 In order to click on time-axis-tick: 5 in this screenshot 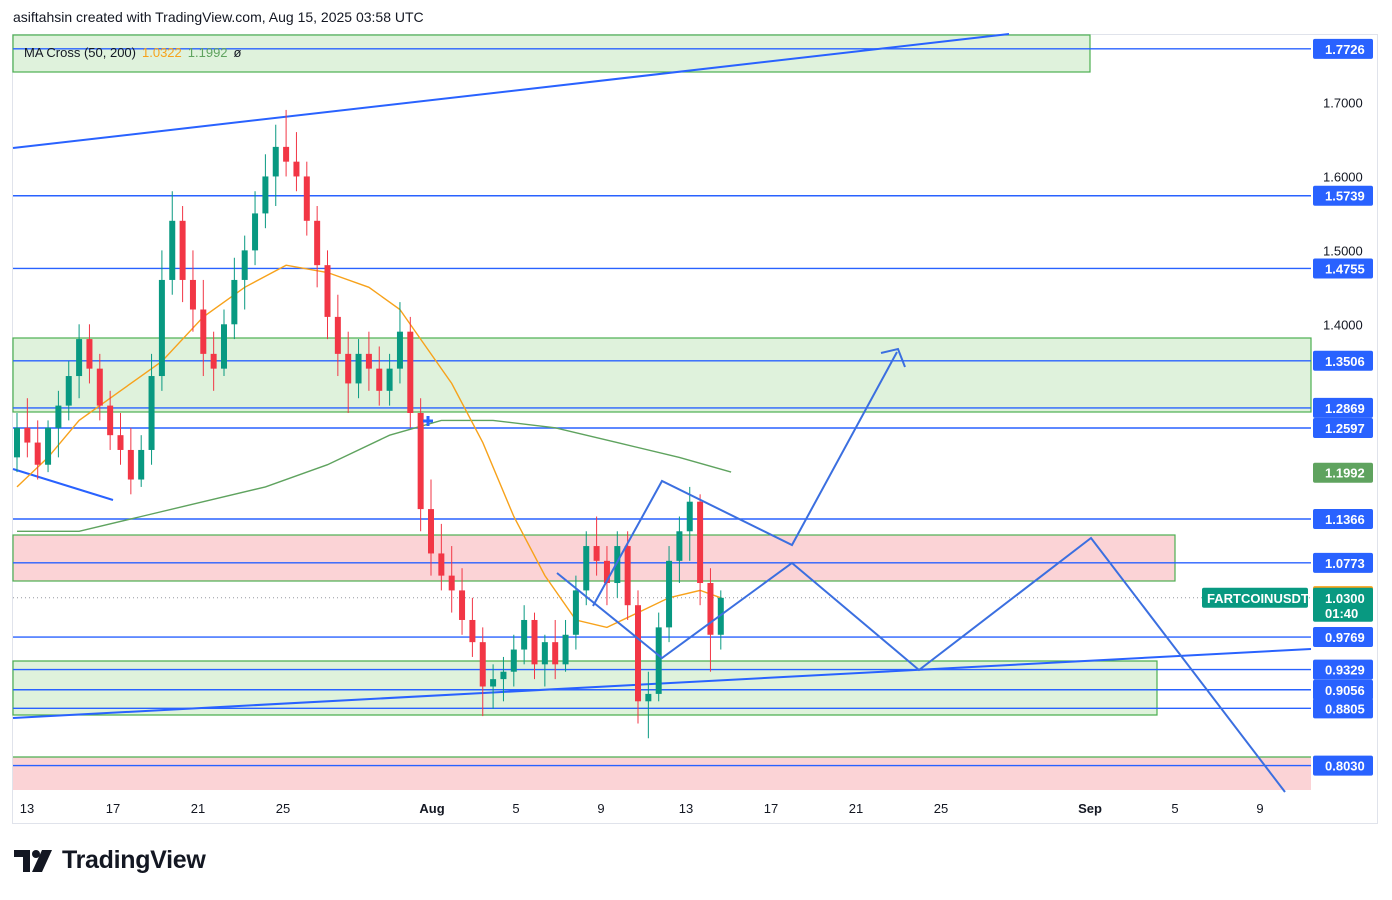, I will do `click(515, 808)`.